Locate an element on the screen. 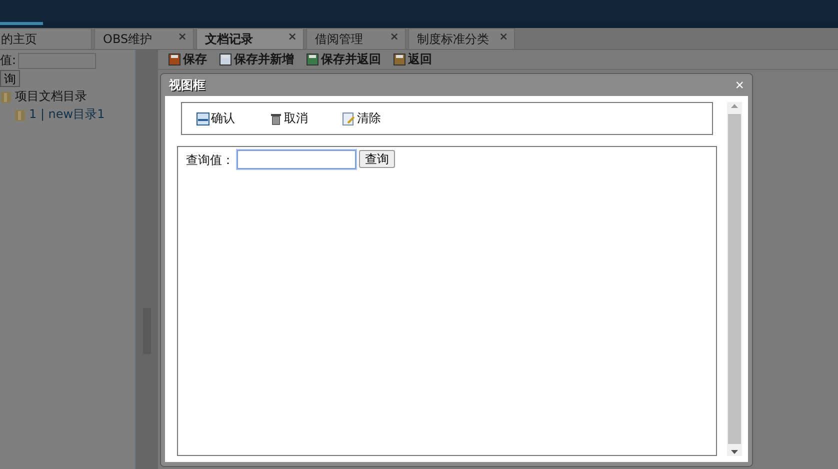 The height and width of the screenshot is (469, 838). toolbar-button: 保存并新增 is located at coordinates (256, 59).